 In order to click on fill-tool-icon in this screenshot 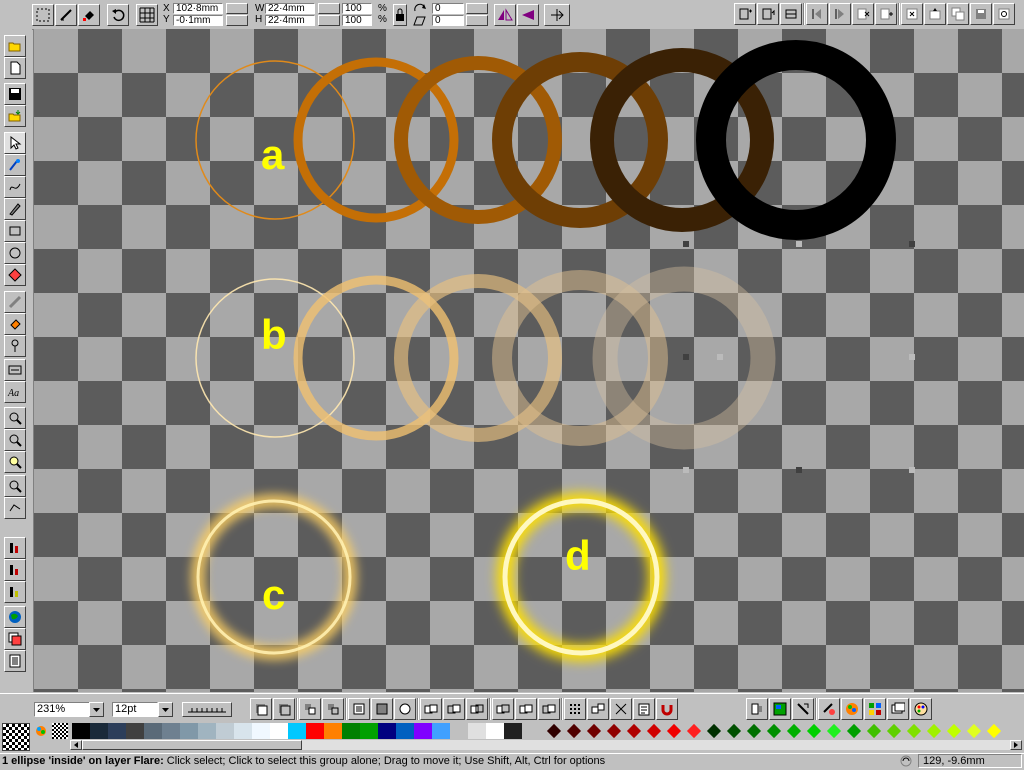, I will do `click(15, 302)`.